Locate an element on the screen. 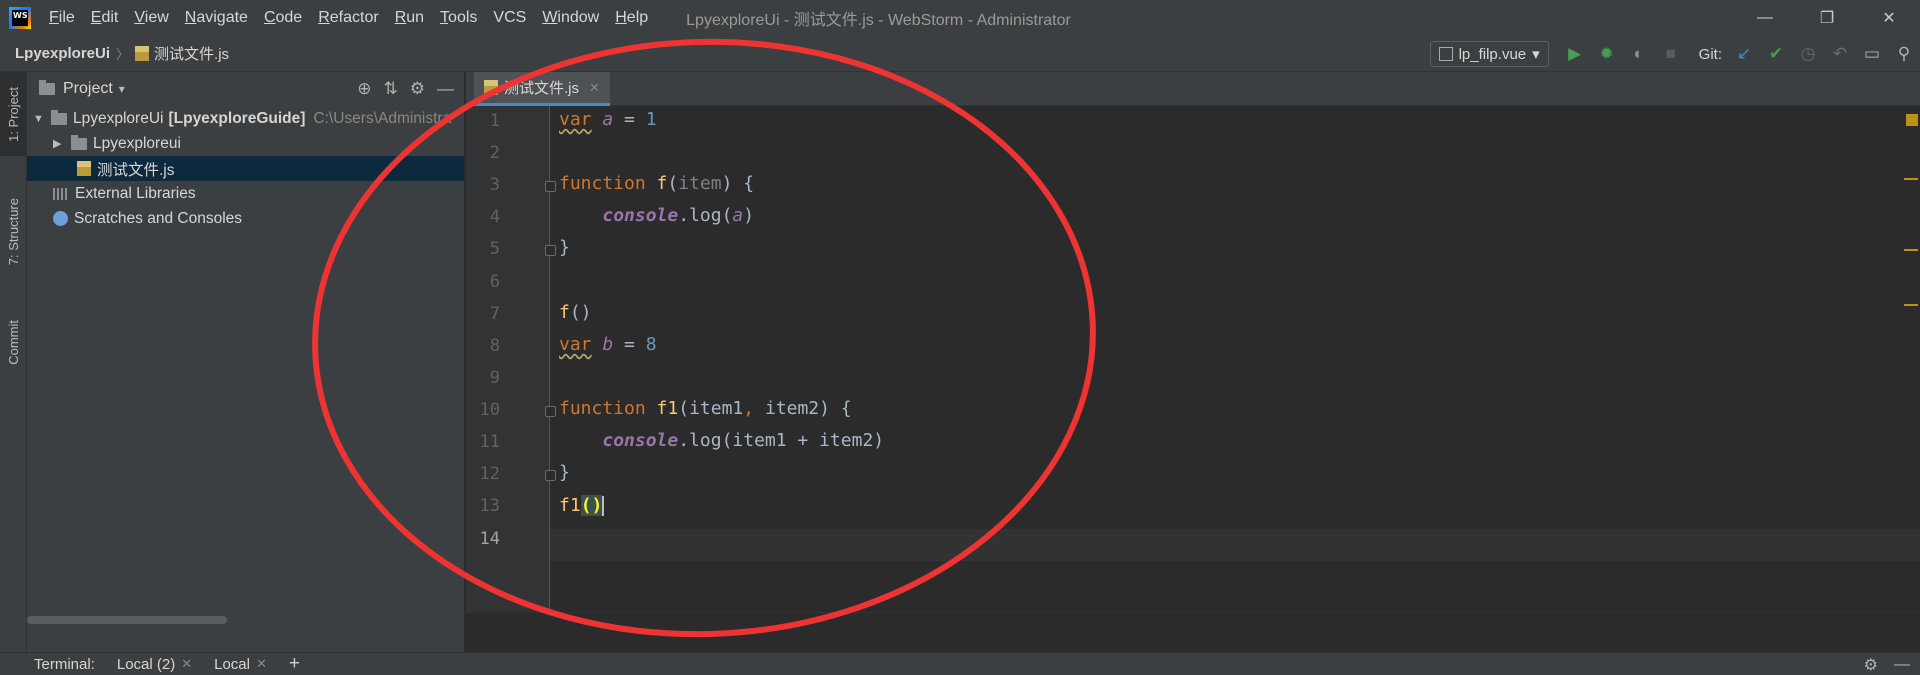 The width and height of the screenshot is (1920, 675). tree-item-external-libraries: External Libraries is located at coordinates (245, 193).